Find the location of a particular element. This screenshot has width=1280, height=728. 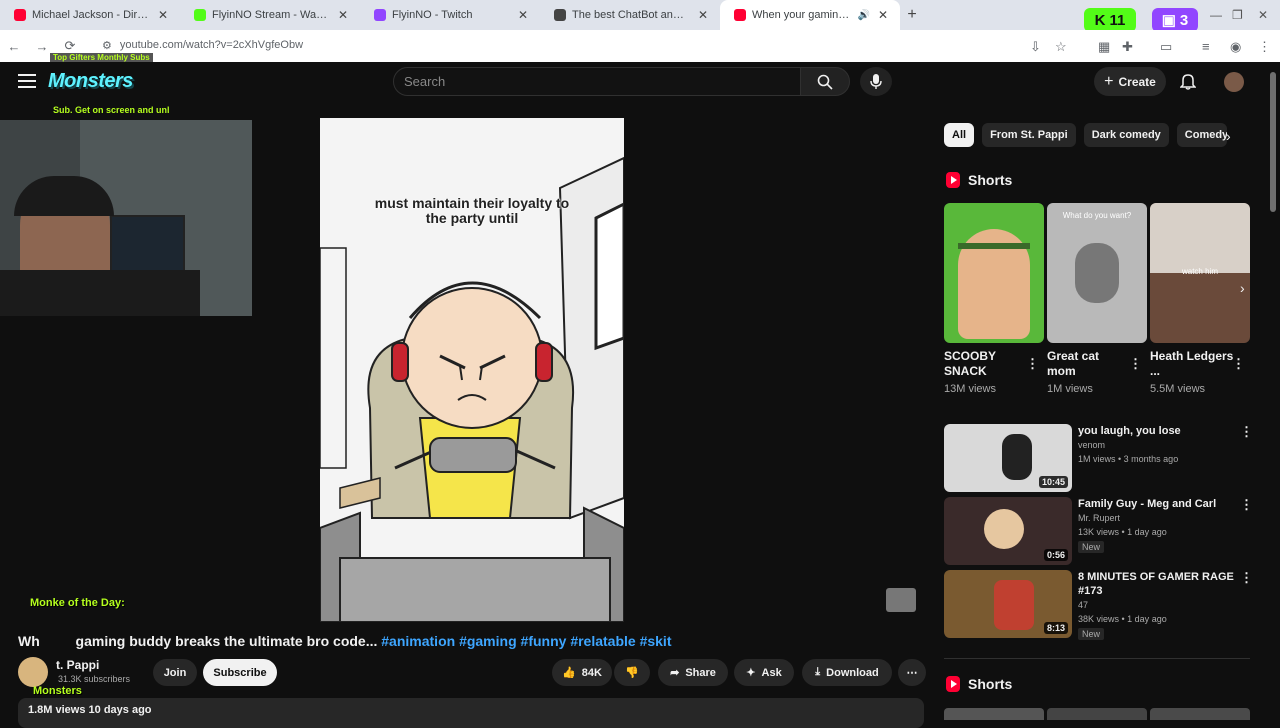

channel-avatar is located at coordinates (33, 672).